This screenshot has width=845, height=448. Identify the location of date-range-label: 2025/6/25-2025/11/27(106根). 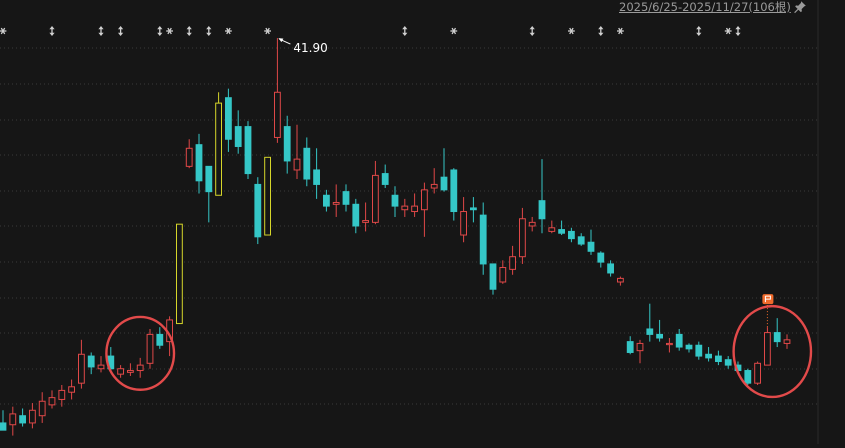
(705, 7).